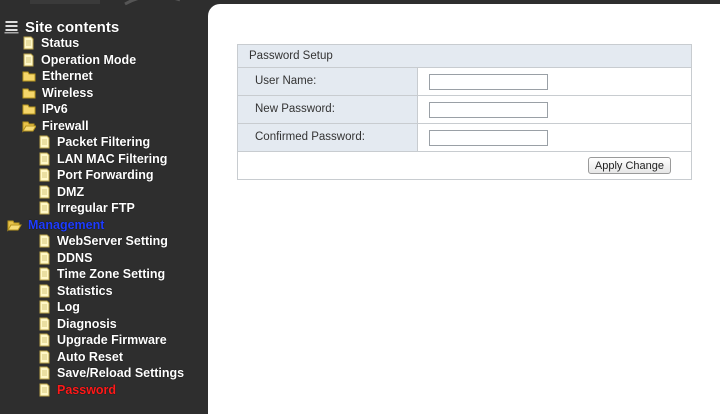  What do you see at coordinates (629, 165) in the screenshot?
I see `apply-change-button: Apply Change` at bounding box center [629, 165].